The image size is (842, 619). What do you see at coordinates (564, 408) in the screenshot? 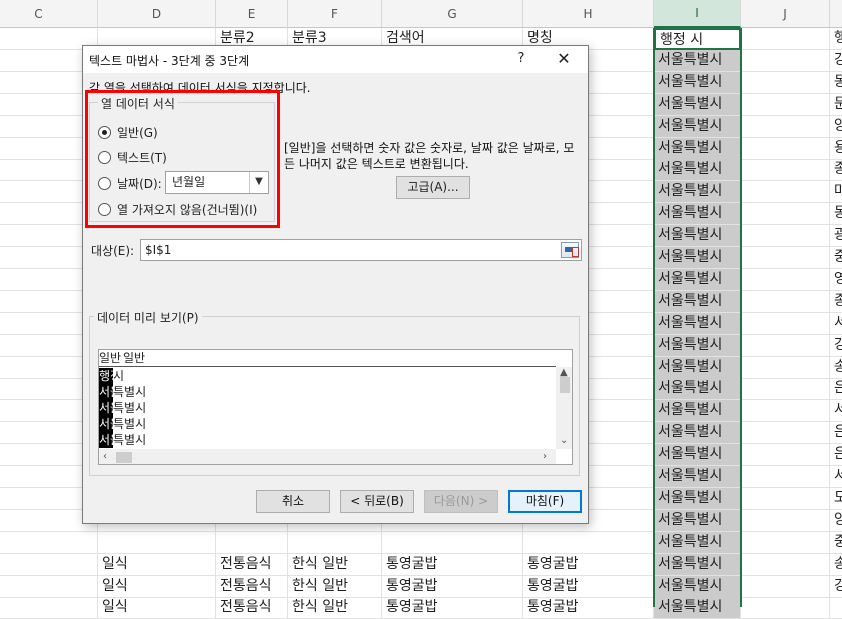
I see `preview-vertical-scrollbar: ▲ ⌄` at bounding box center [564, 408].